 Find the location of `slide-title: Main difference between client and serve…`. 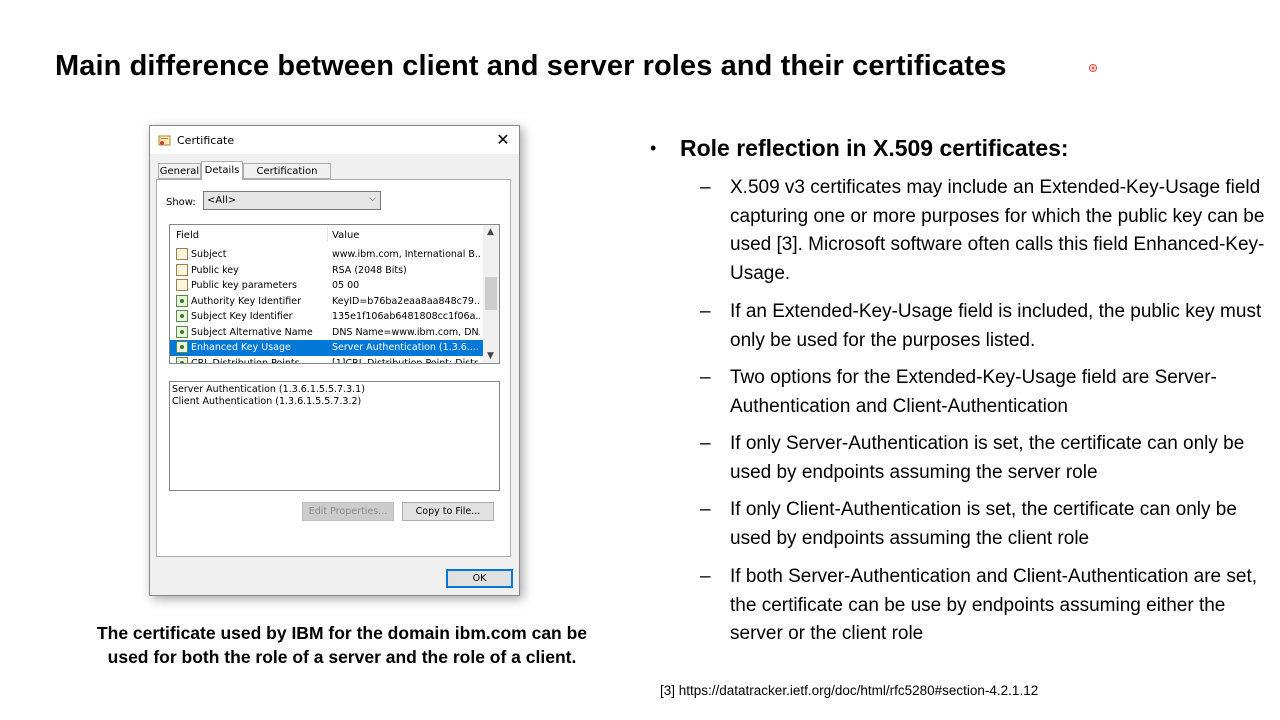

slide-title: Main difference between client and serve… is located at coordinates (531, 66).